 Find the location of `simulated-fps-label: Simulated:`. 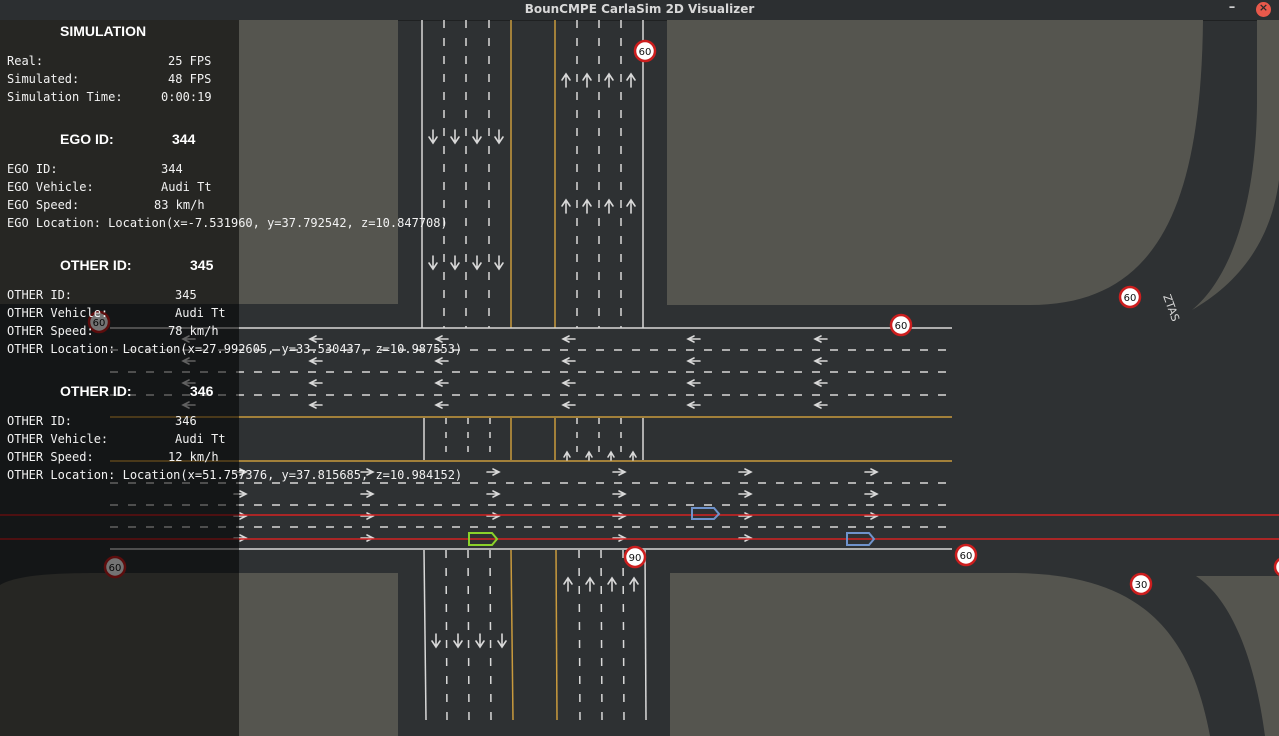

simulated-fps-label: Simulated: is located at coordinates (43, 79).